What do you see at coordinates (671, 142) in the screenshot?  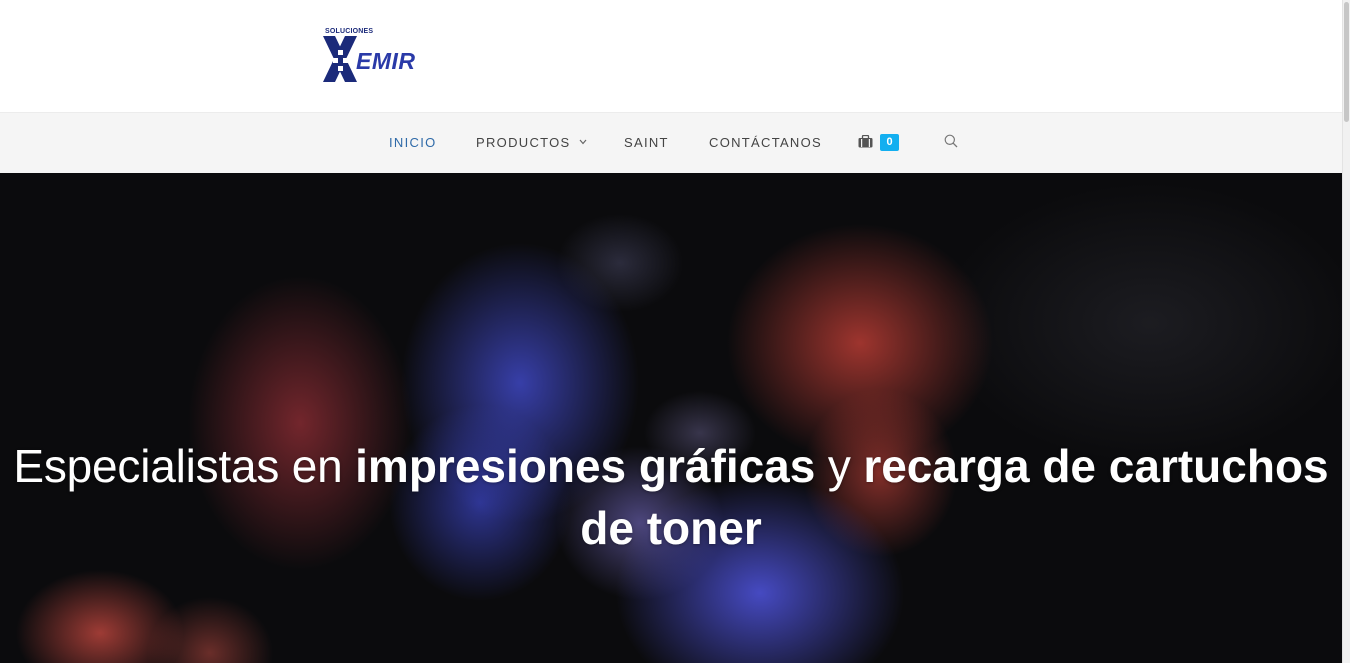 I see `main-navigation: INICIO PRODUCTOS SAINT CONTÁCTANOS 0` at bounding box center [671, 142].